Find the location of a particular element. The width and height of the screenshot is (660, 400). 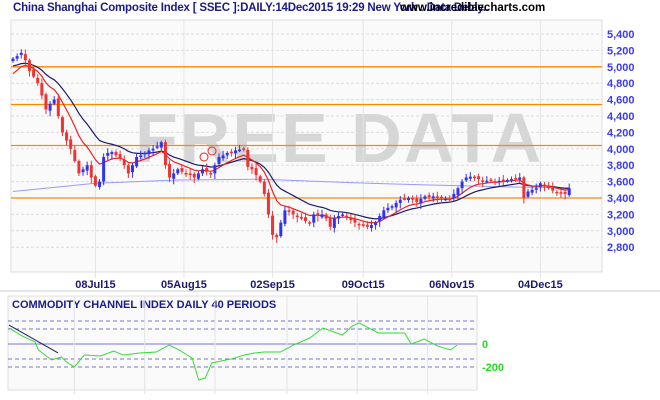

x-tick-label: 02Sep15 is located at coordinates (272, 285).